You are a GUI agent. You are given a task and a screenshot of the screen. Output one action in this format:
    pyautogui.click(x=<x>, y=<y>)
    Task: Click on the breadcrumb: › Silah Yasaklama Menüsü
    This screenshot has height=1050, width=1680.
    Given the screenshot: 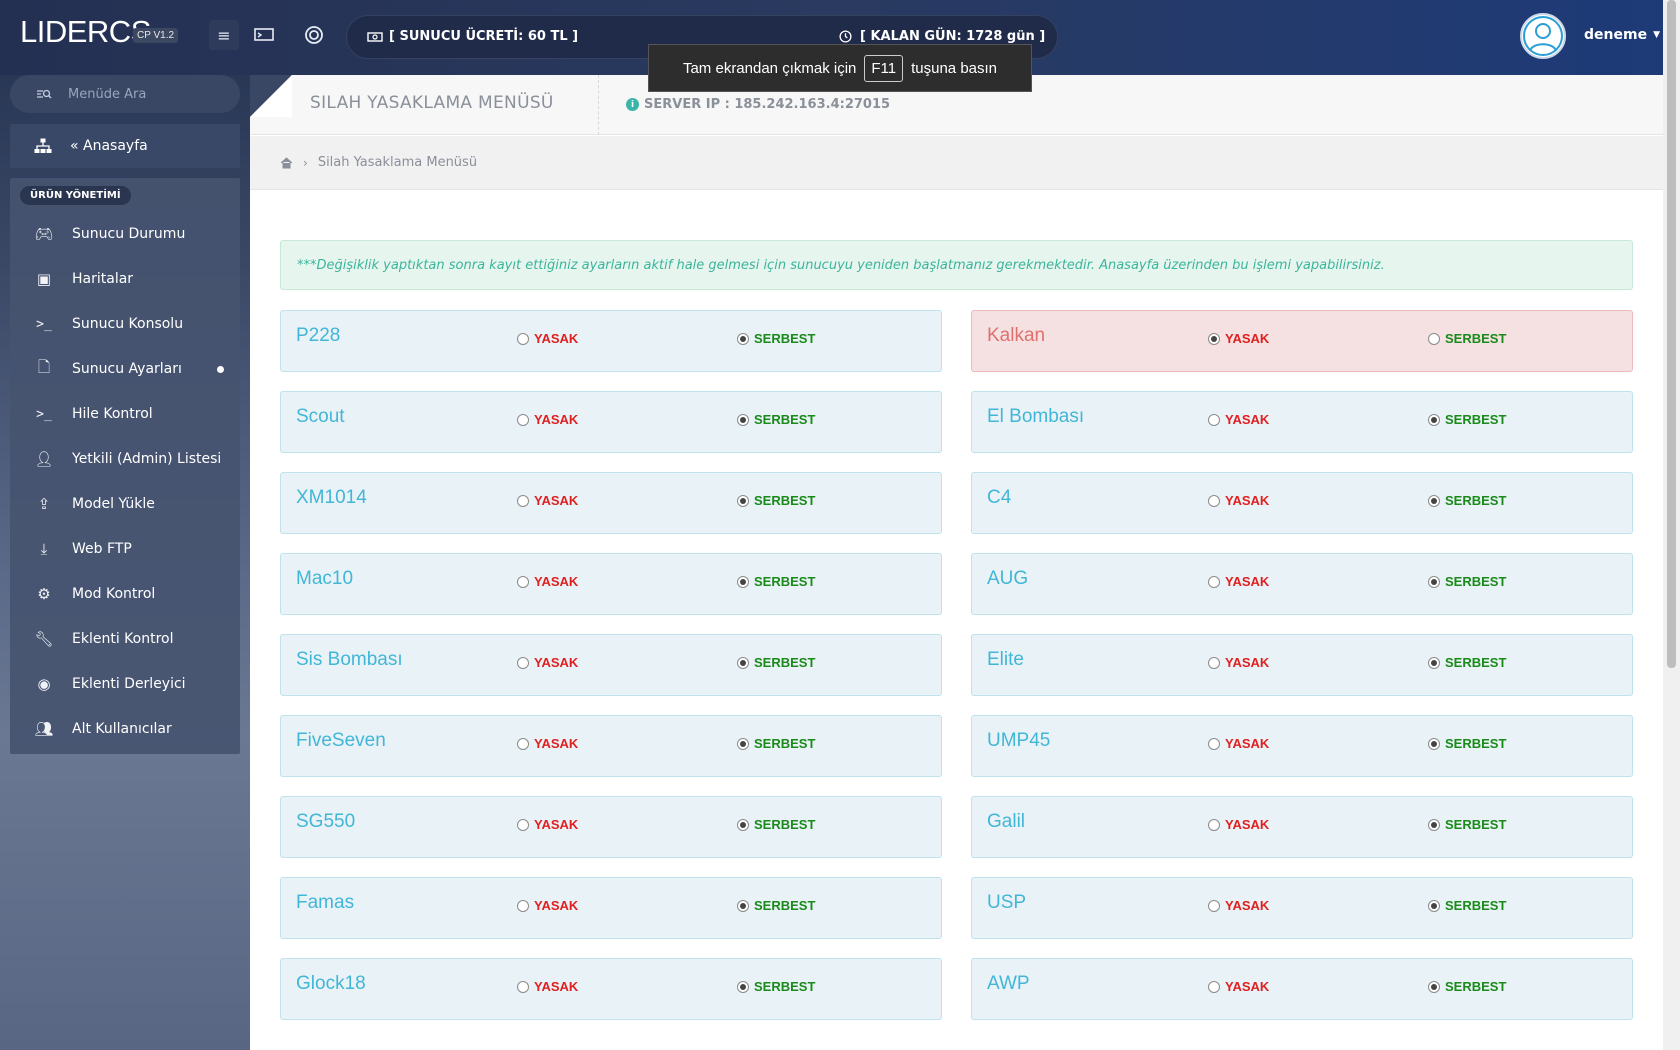 What is the action you would take?
    pyautogui.click(x=956, y=163)
    